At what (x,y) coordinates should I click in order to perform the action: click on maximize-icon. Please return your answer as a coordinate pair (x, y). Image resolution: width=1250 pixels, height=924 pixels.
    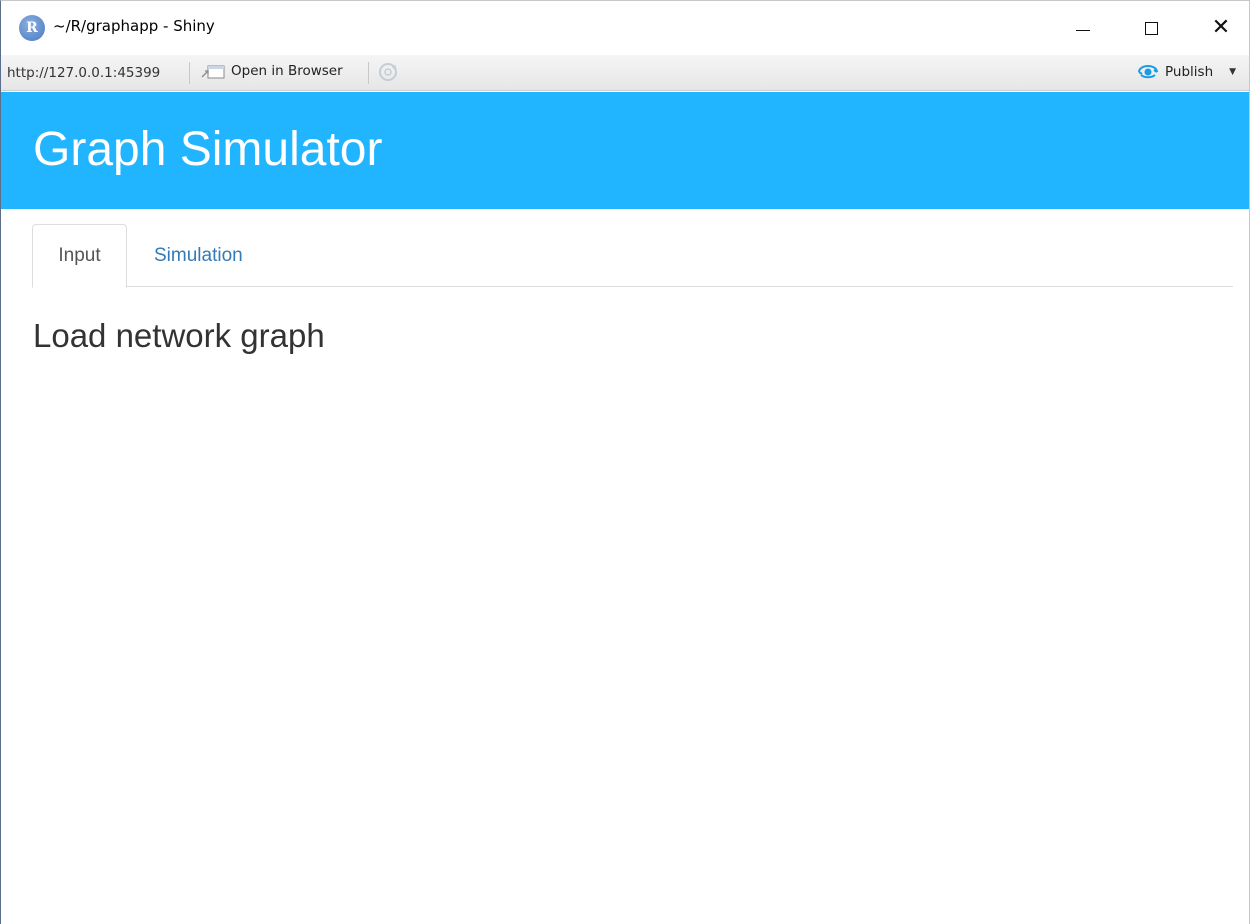
    Looking at the image, I should click on (1151, 28).